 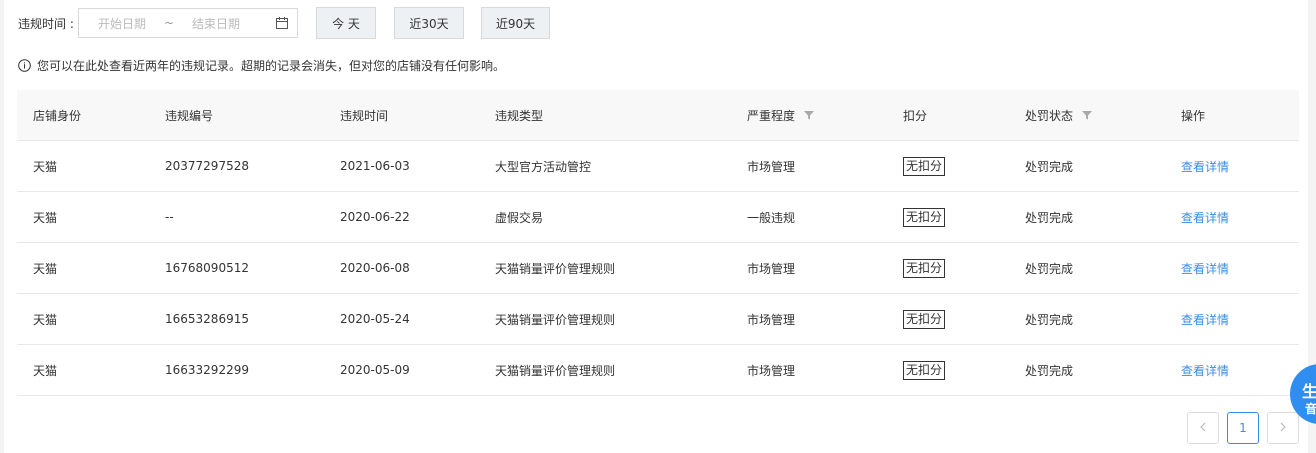 What do you see at coordinates (207, 319) in the screenshot?
I see `cell-violation-id: 16653286915` at bounding box center [207, 319].